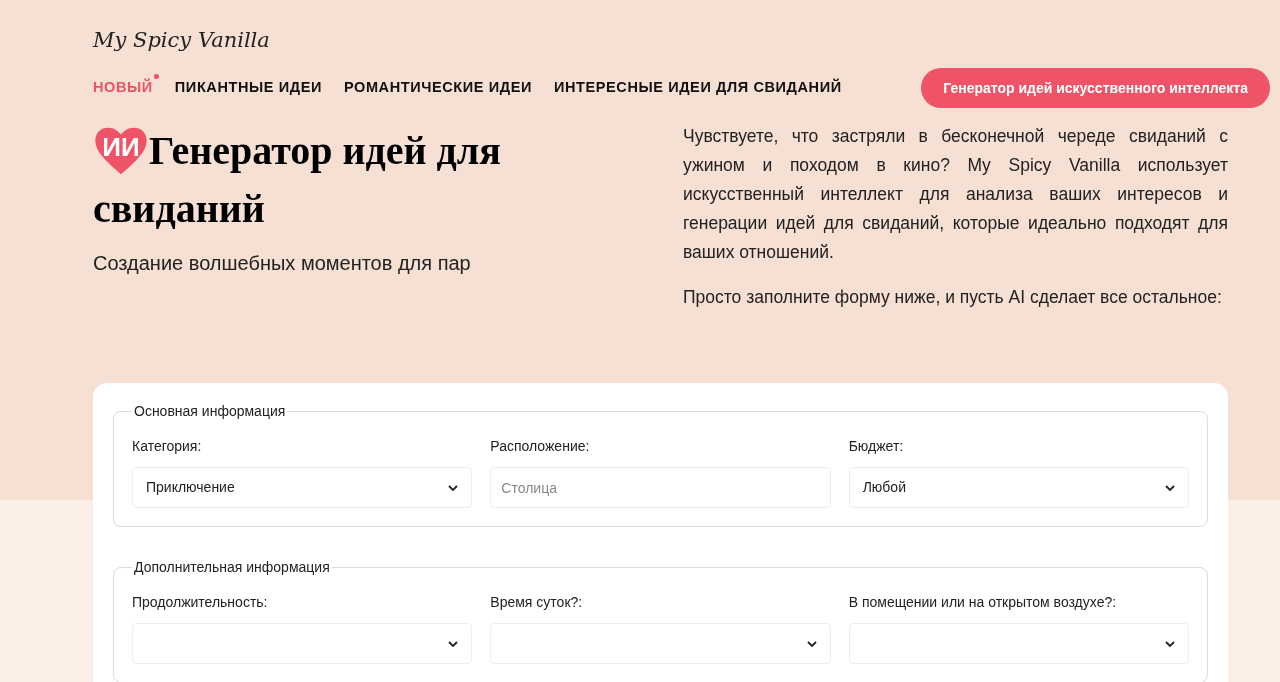 The height and width of the screenshot is (682, 1280). What do you see at coordinates (248, 88) in the screenshot?
I see `nav-link: ПИКАНТНЫЕ ИДЕИ` at bounding box center [248, 88].